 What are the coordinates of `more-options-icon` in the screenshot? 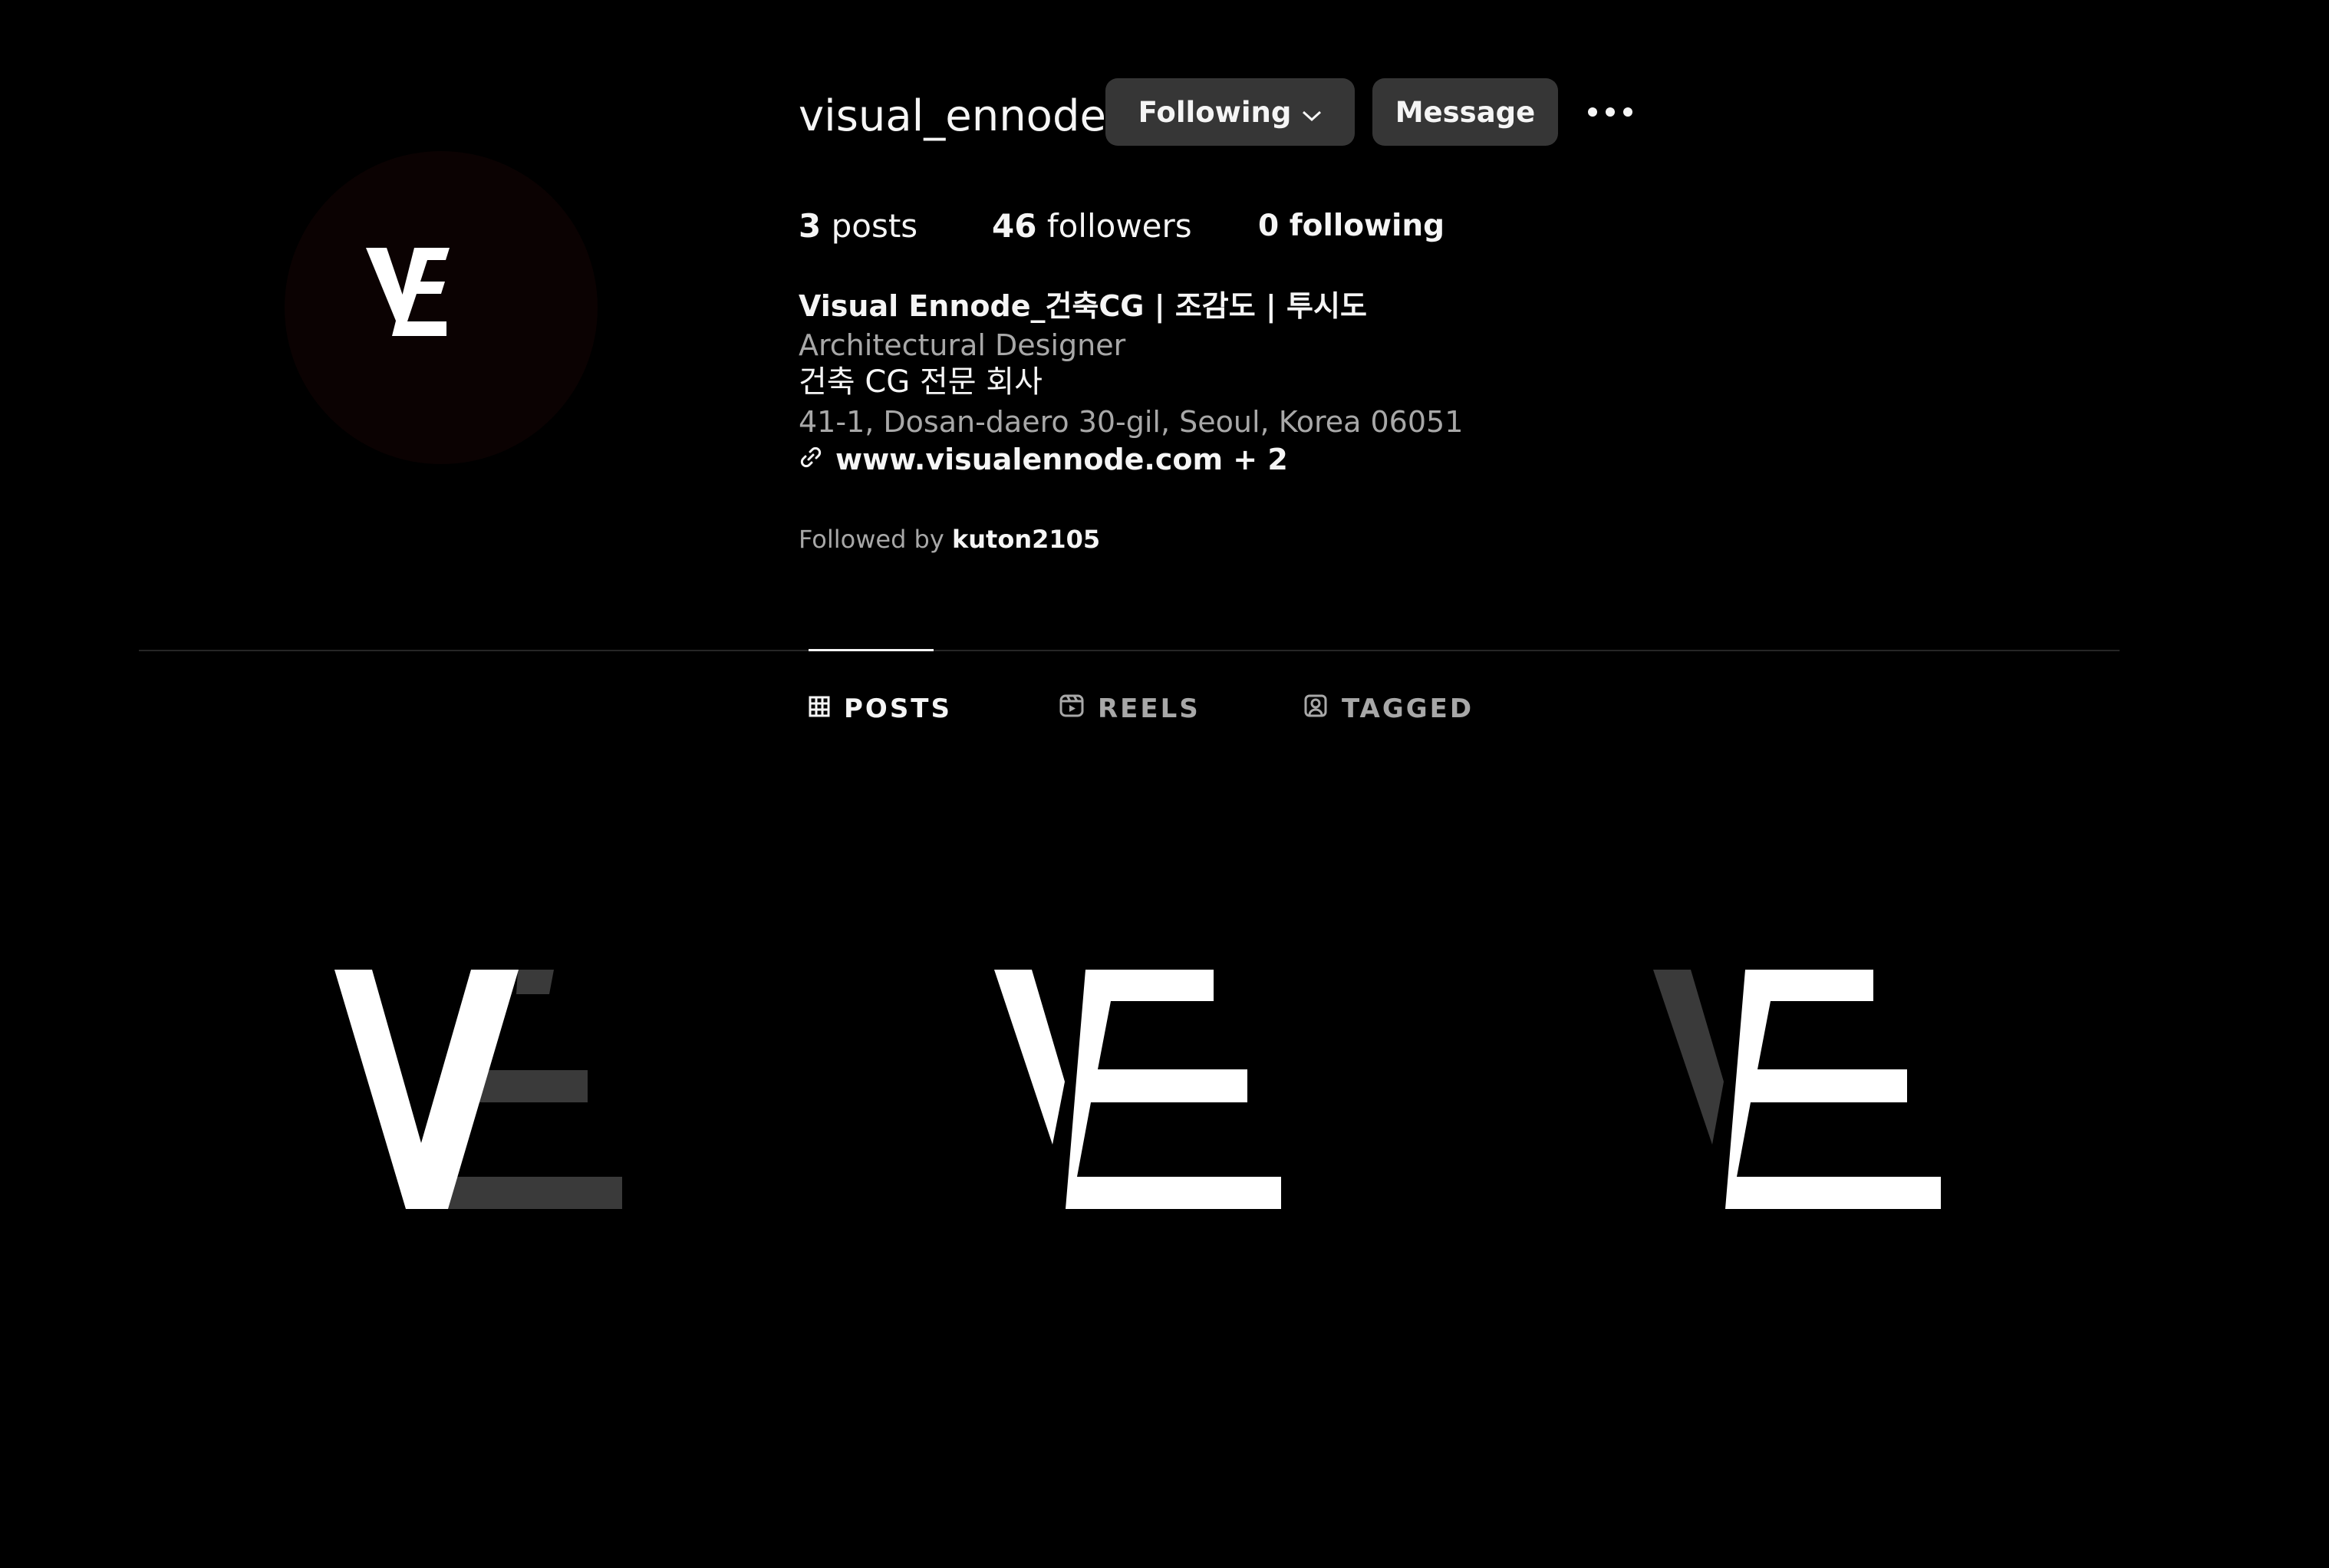 It's located at (1610, 112).